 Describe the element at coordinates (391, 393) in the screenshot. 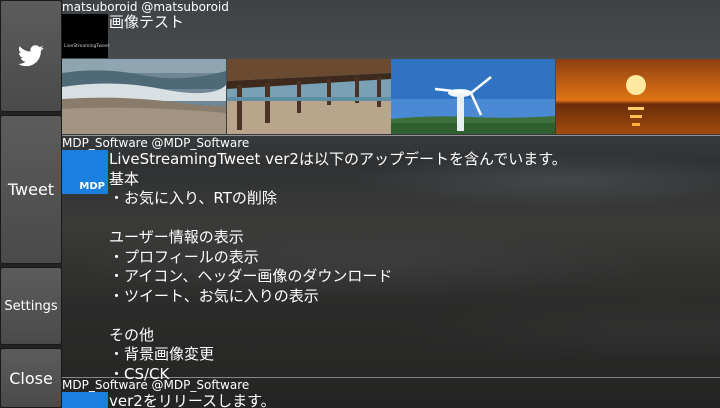

I see `tweet-item: MDP_Software @MDP_Software ver2をリリースします。` at that location.